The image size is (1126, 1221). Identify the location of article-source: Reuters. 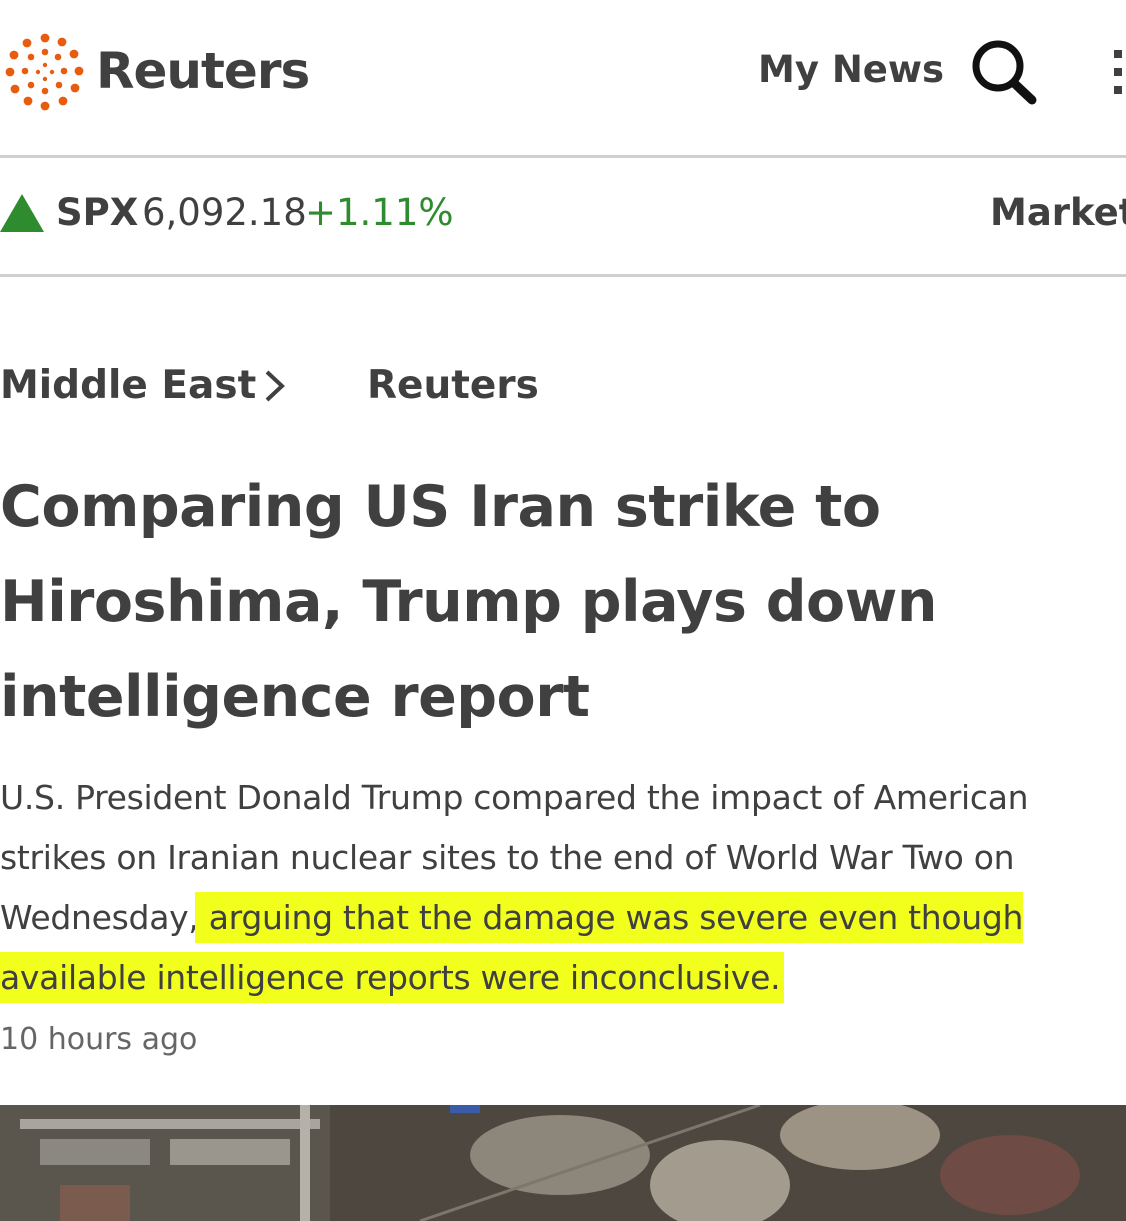
(453, 385).